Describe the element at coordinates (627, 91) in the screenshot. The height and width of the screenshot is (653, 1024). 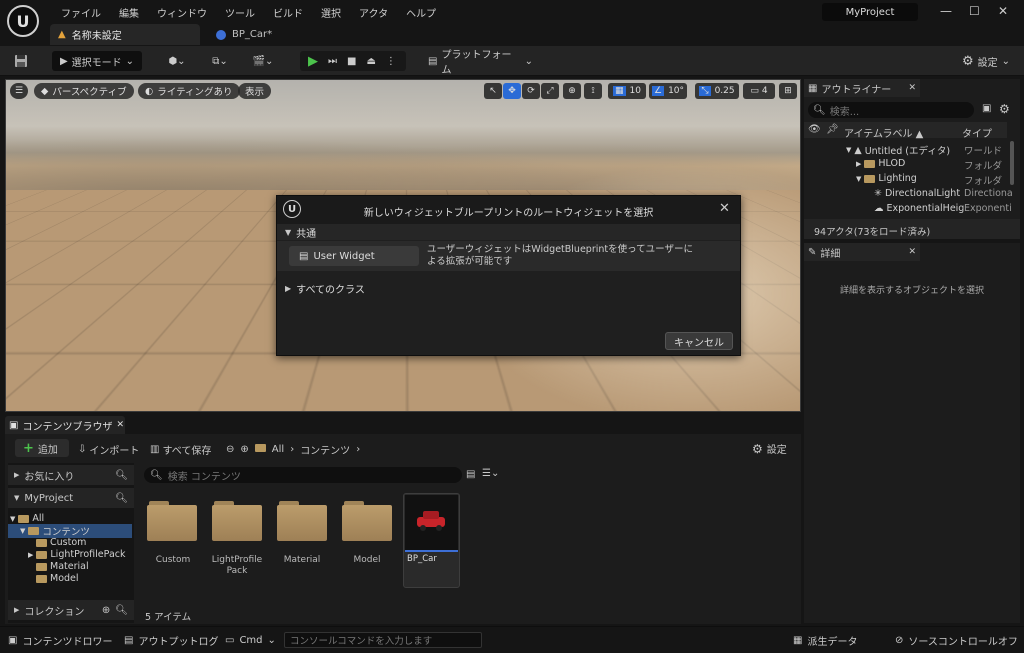
I see `grid-snap-button: ▦ 10` at that location.